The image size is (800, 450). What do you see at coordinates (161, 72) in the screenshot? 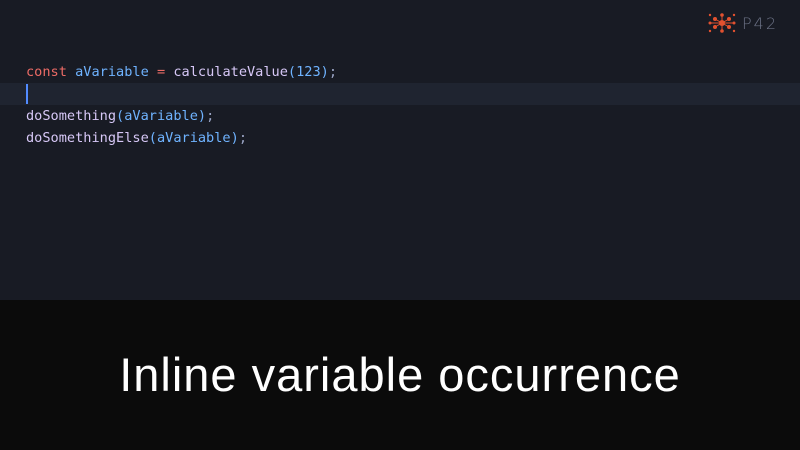
I see `code-token: =` at bounding box center [161, 72].